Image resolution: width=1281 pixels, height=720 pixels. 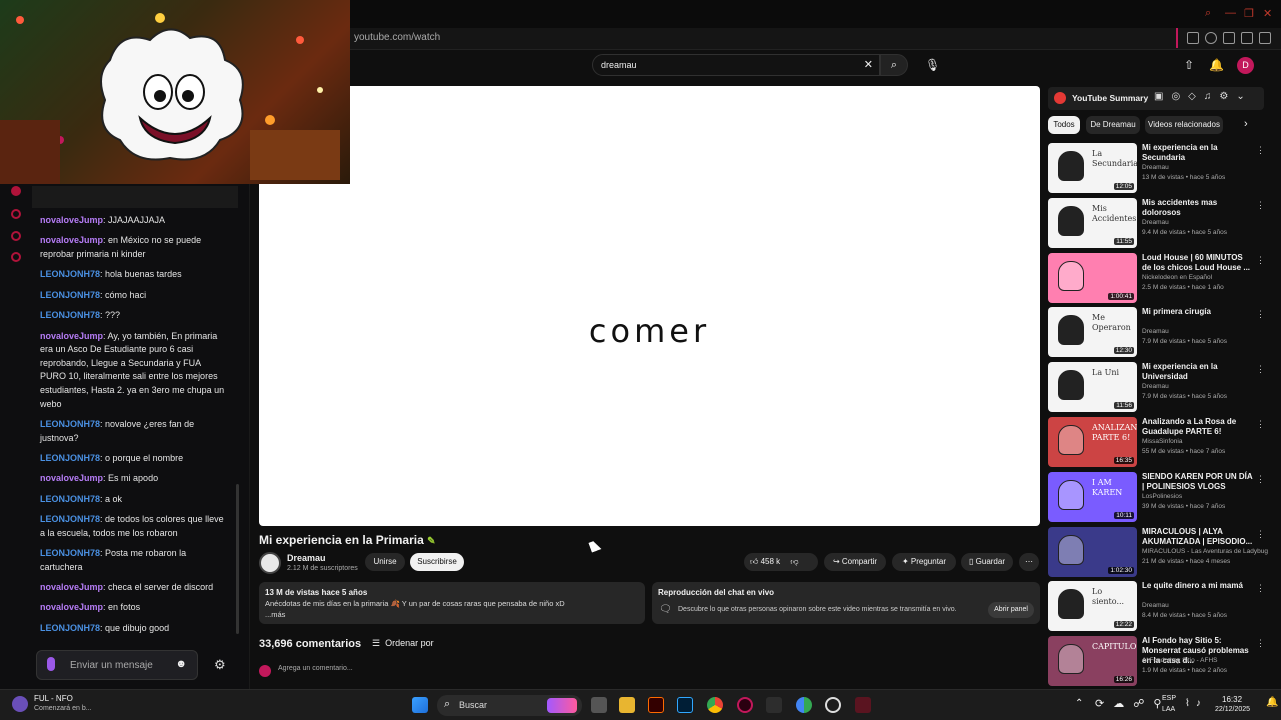 I want to click on like-button: 👍︎ 458 k 👎︎, so click(x=781, y=562).